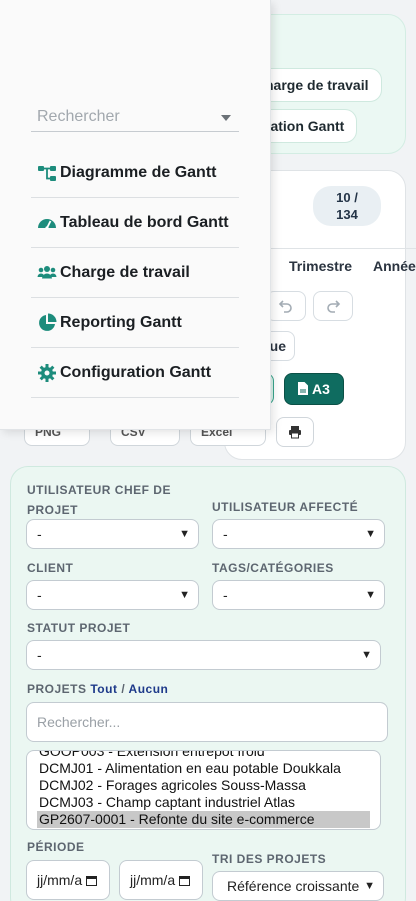 The height and width of the screenshot is (901, 416). I want to click on date-start-value: jj/mm/a, so click(60, 880).